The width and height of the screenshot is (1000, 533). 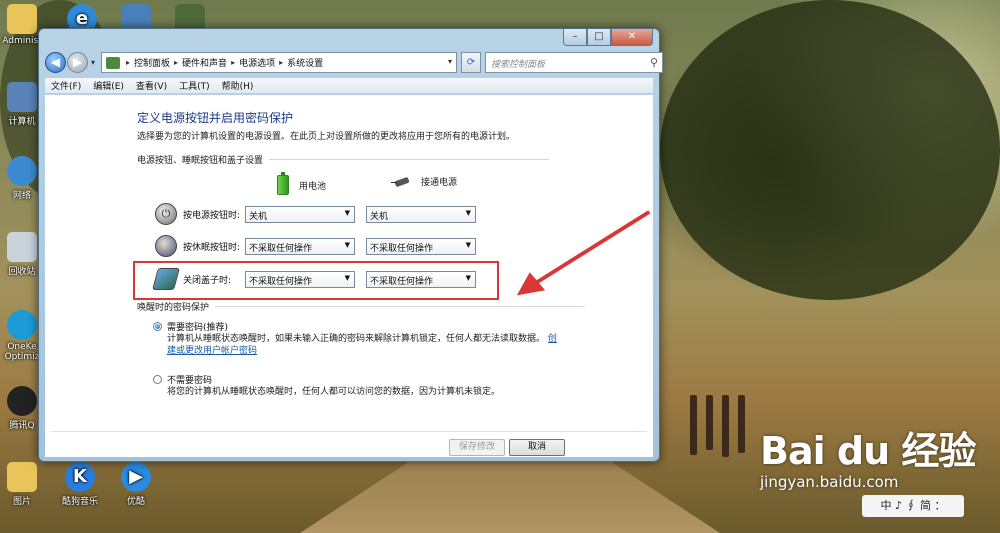 I want to click on folder-icon, so click(x=22, y=19).